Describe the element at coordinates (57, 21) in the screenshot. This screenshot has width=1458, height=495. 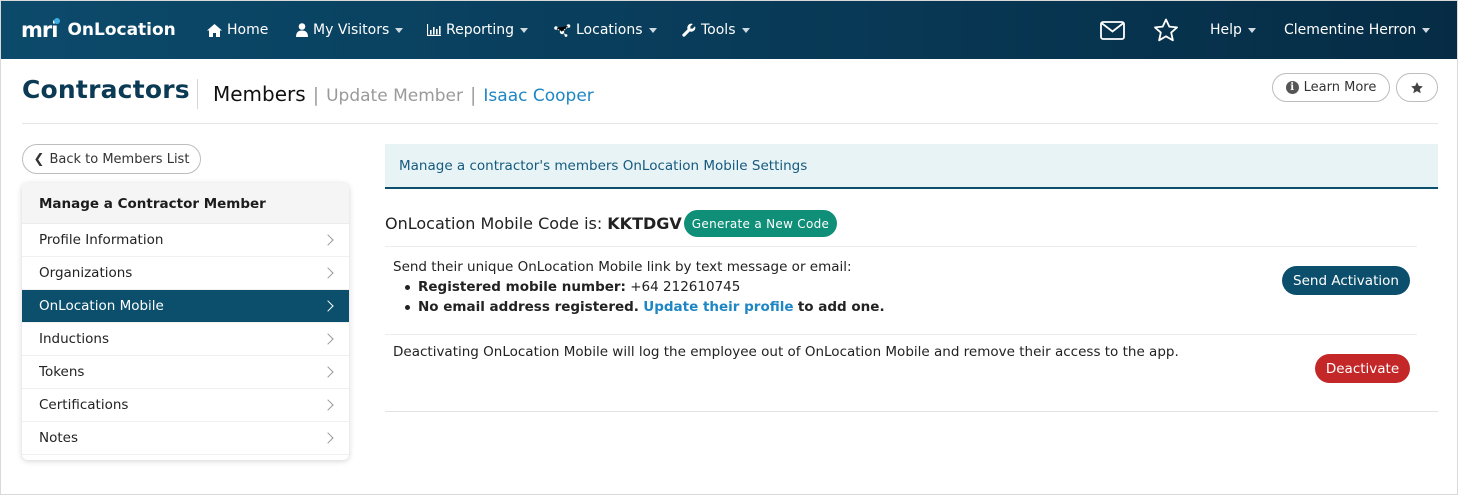
I see `logo-accent-dot` at that location.